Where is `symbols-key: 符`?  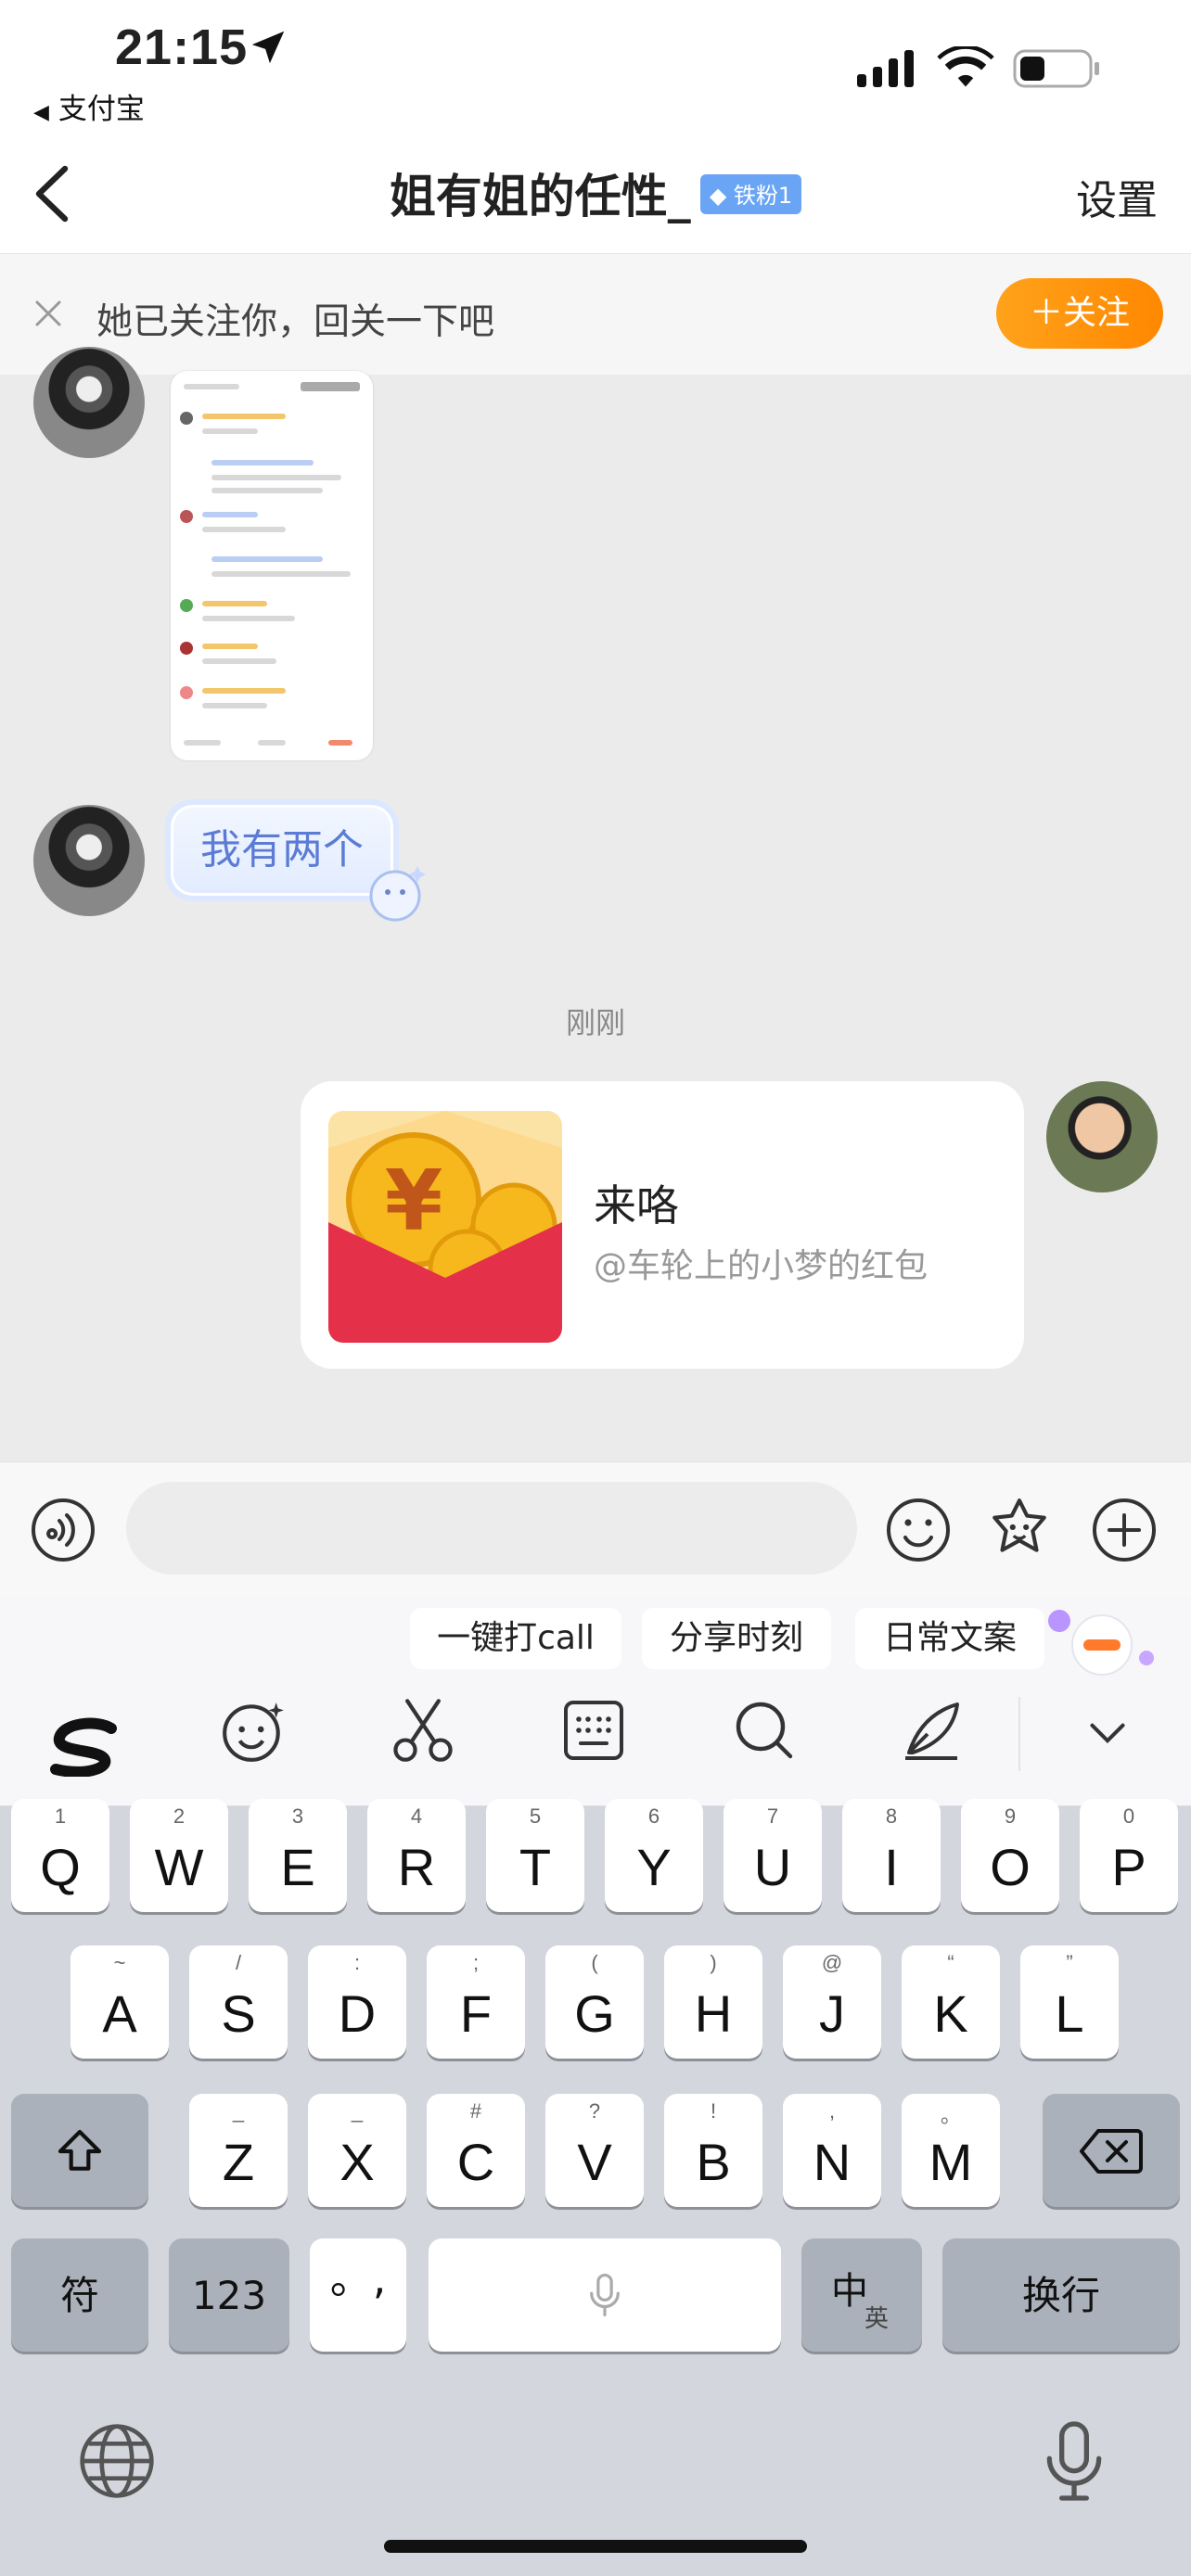
symbols-key: 符 is located at coordinates (79, 2295).